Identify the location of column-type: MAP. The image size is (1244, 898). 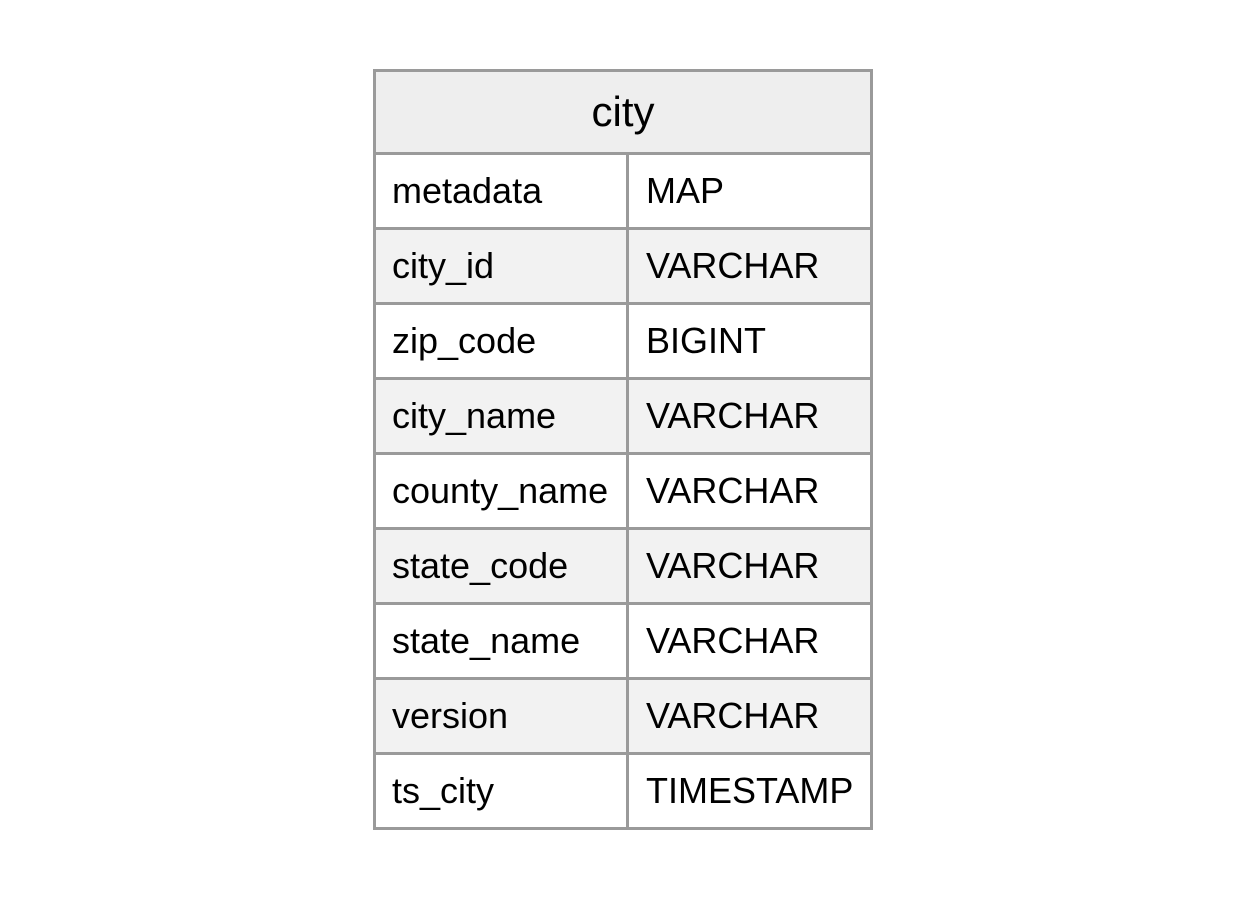
(685, 190).